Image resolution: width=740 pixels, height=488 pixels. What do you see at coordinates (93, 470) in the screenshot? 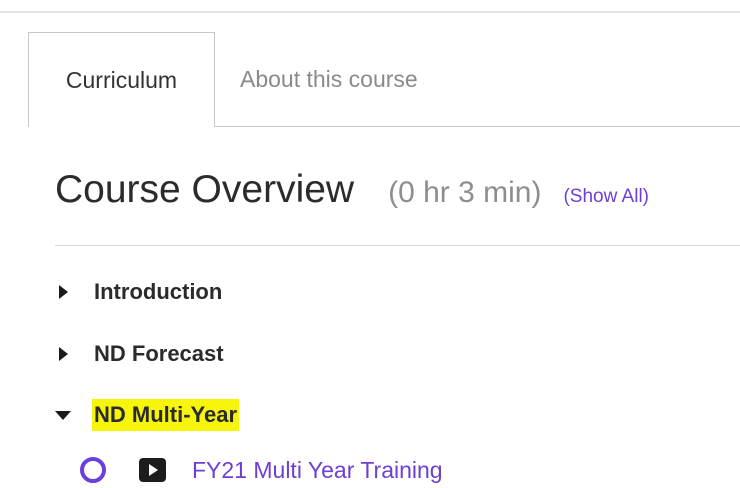
I see `progress-ring-icon` at bounding box center [93, 470].